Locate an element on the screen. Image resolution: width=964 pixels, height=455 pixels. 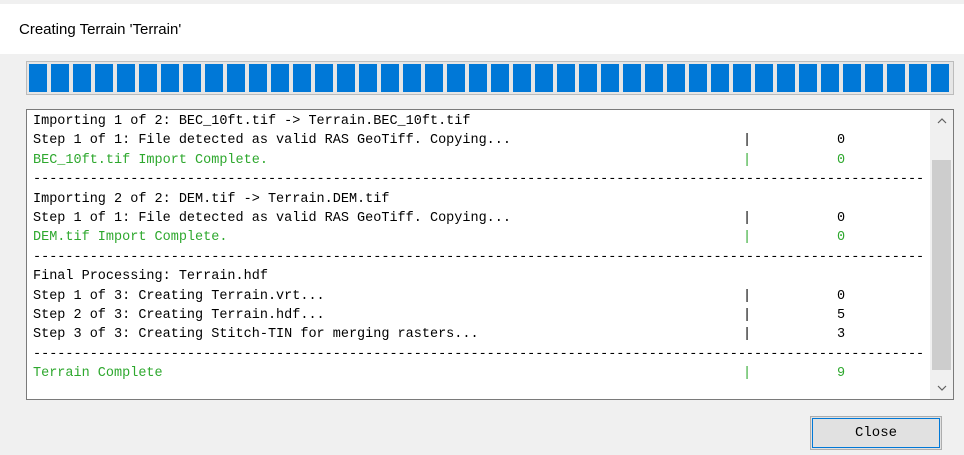
progress-bar-fill is located at coordinates (490, 78).